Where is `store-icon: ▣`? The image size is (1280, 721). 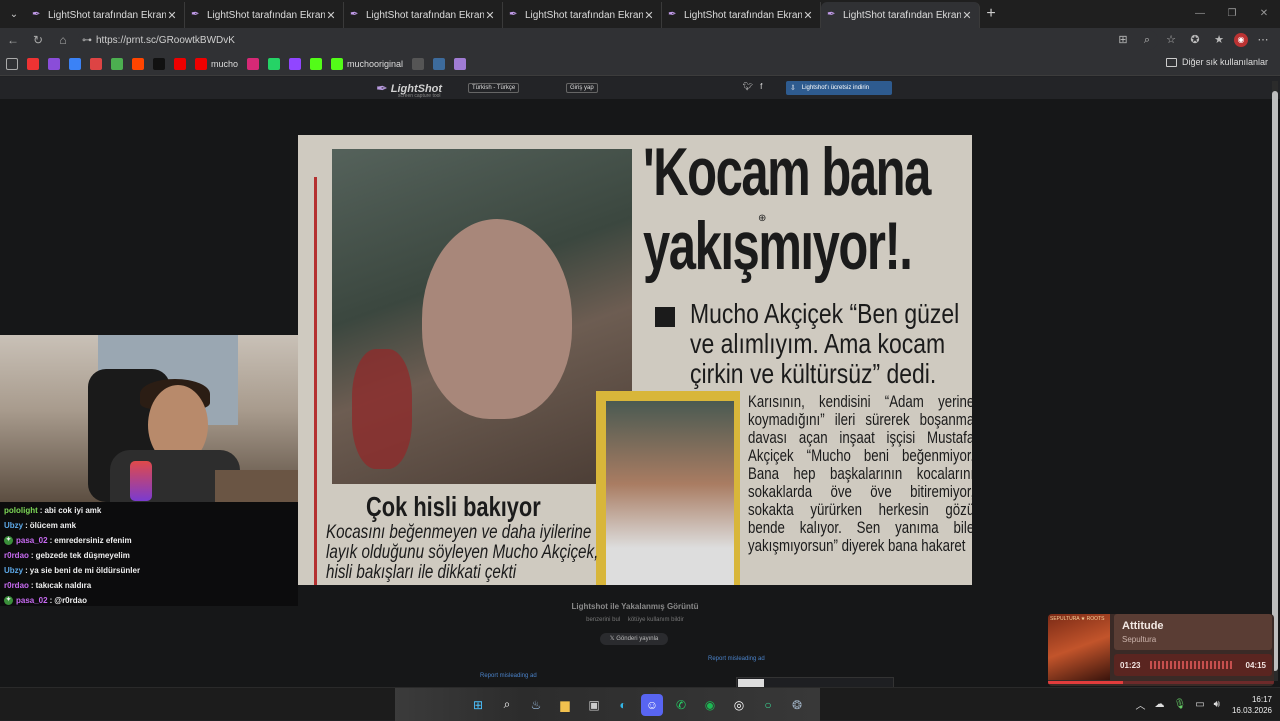 store-icon: ▣ is located at coordinates (594, 705).